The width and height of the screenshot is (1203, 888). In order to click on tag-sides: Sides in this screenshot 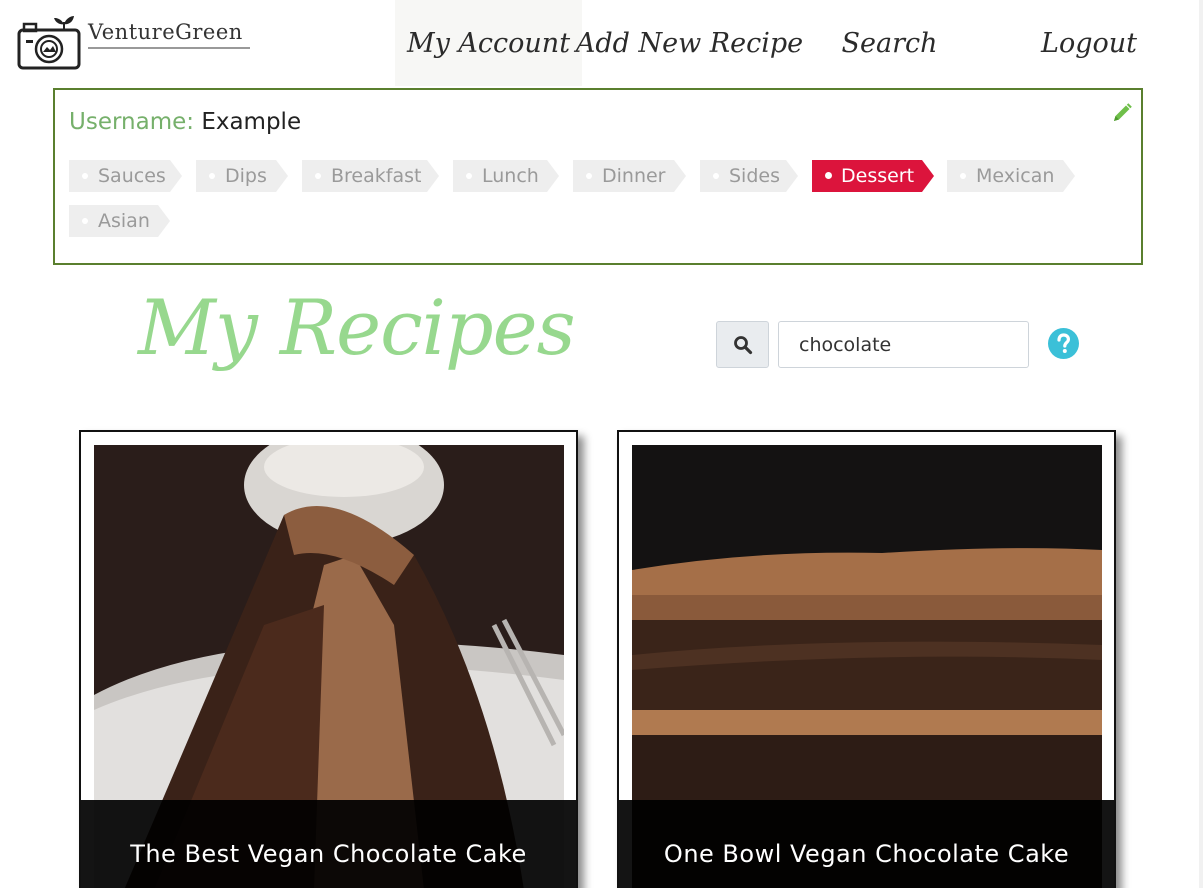, I will do `click(749, 176)`.